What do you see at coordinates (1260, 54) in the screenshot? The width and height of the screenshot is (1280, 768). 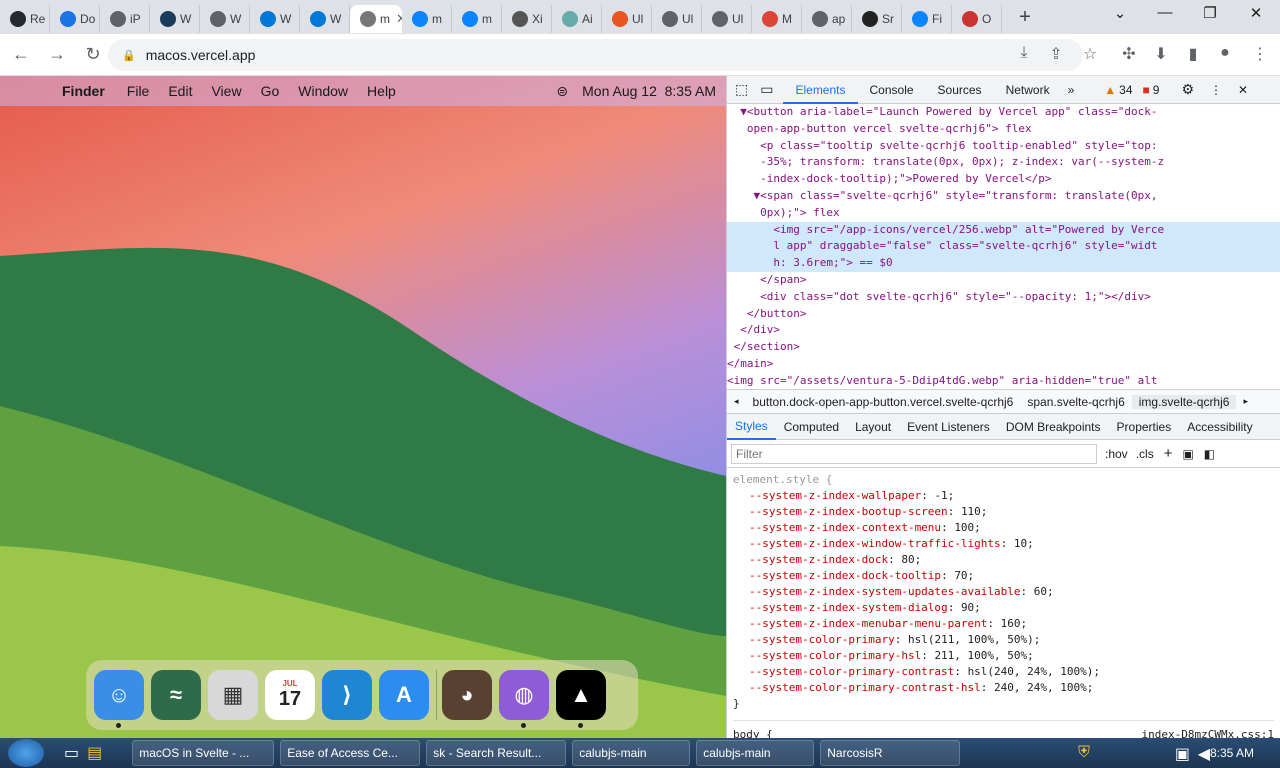 I see `menu-kebab-icon: ⋮` at bounding box center [1260, 54].